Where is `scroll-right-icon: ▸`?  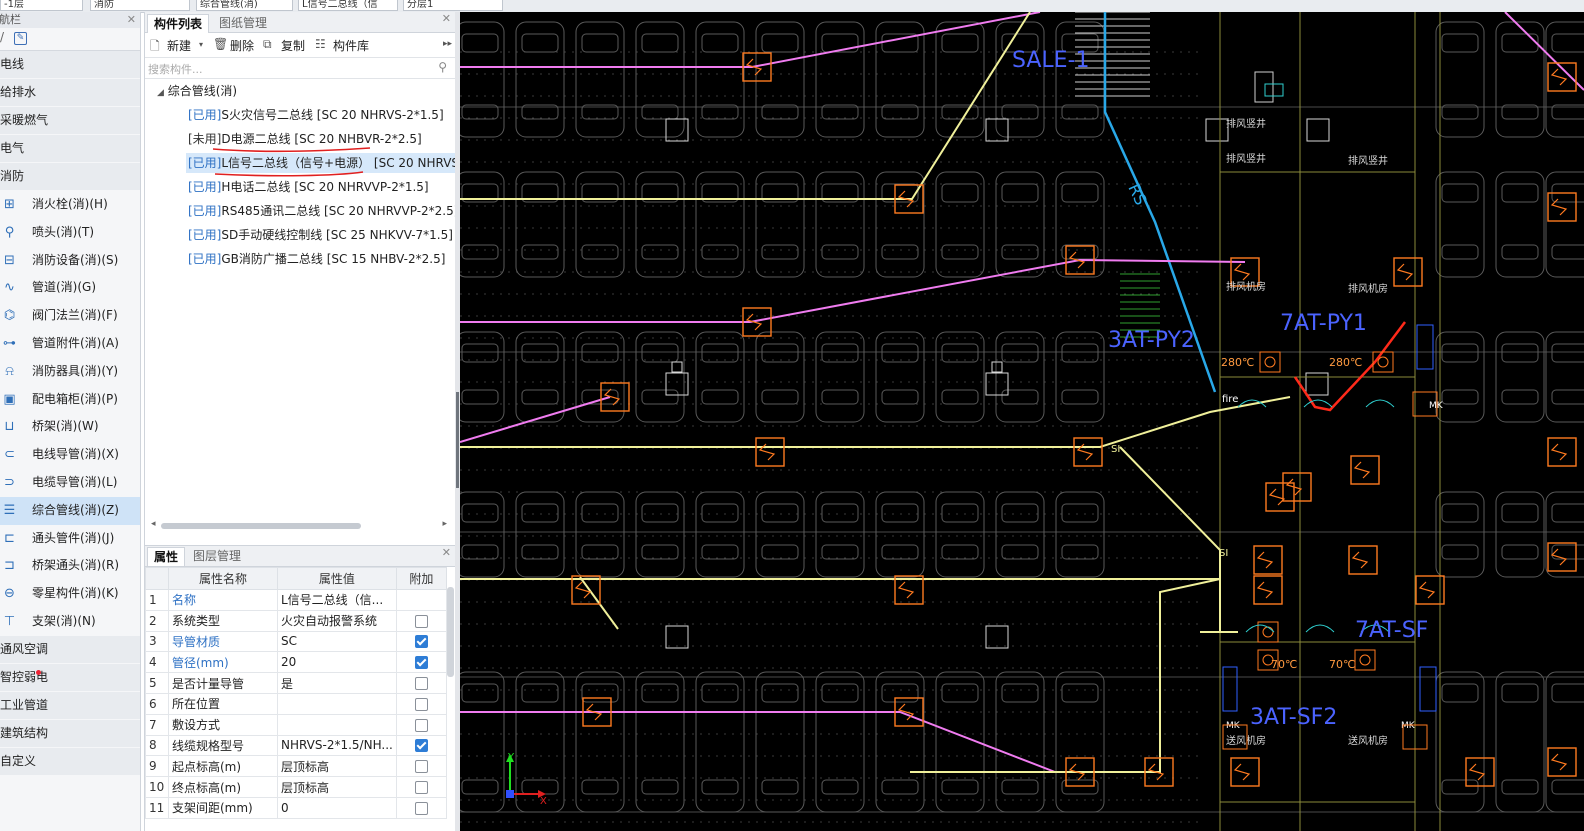 scroll-right-icon: ▸ is located at coordinates (444, 524).